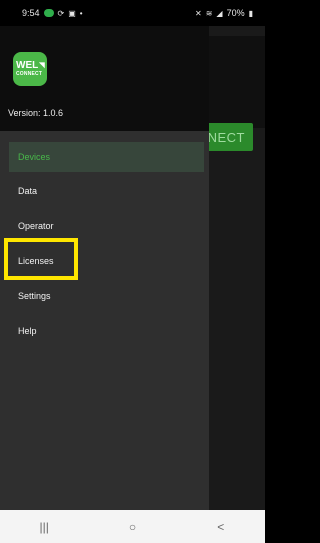 The image size is (320, 543). I want to click on status-time: 9:54, so click(31, 13).